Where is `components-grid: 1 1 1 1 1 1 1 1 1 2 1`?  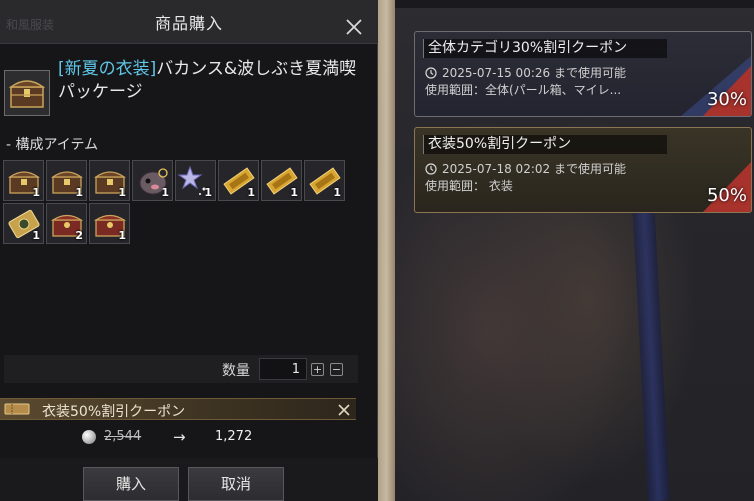
components-grid: 1 1 1 1 1 1 1 1 1 2 1 is located at coordinates (183, 202).